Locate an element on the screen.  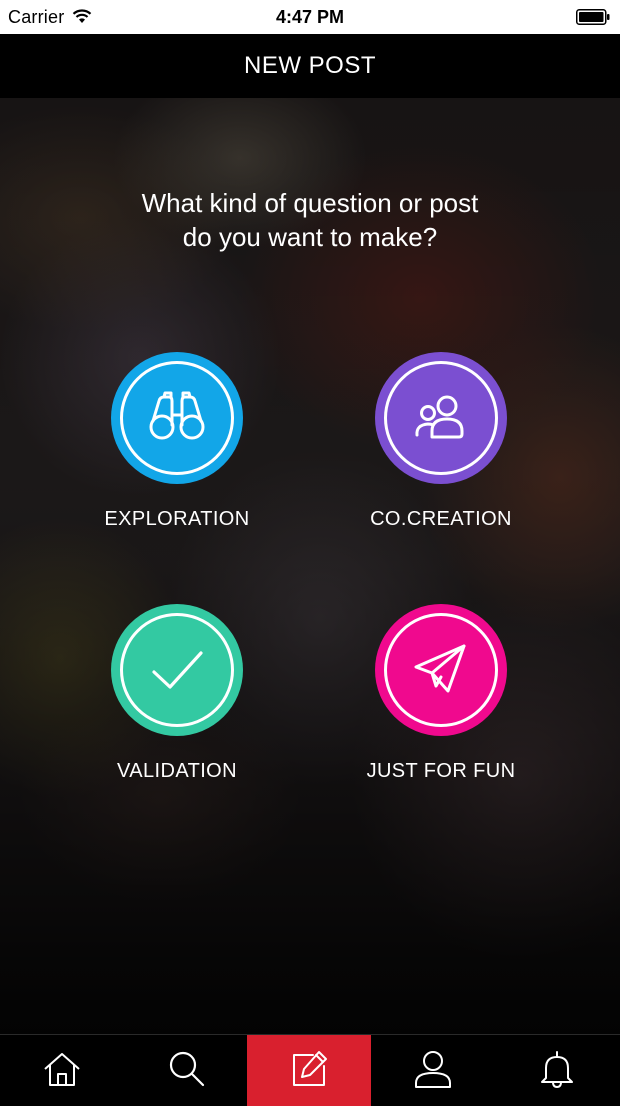
tab-home is located at coordinates (62, 1070).